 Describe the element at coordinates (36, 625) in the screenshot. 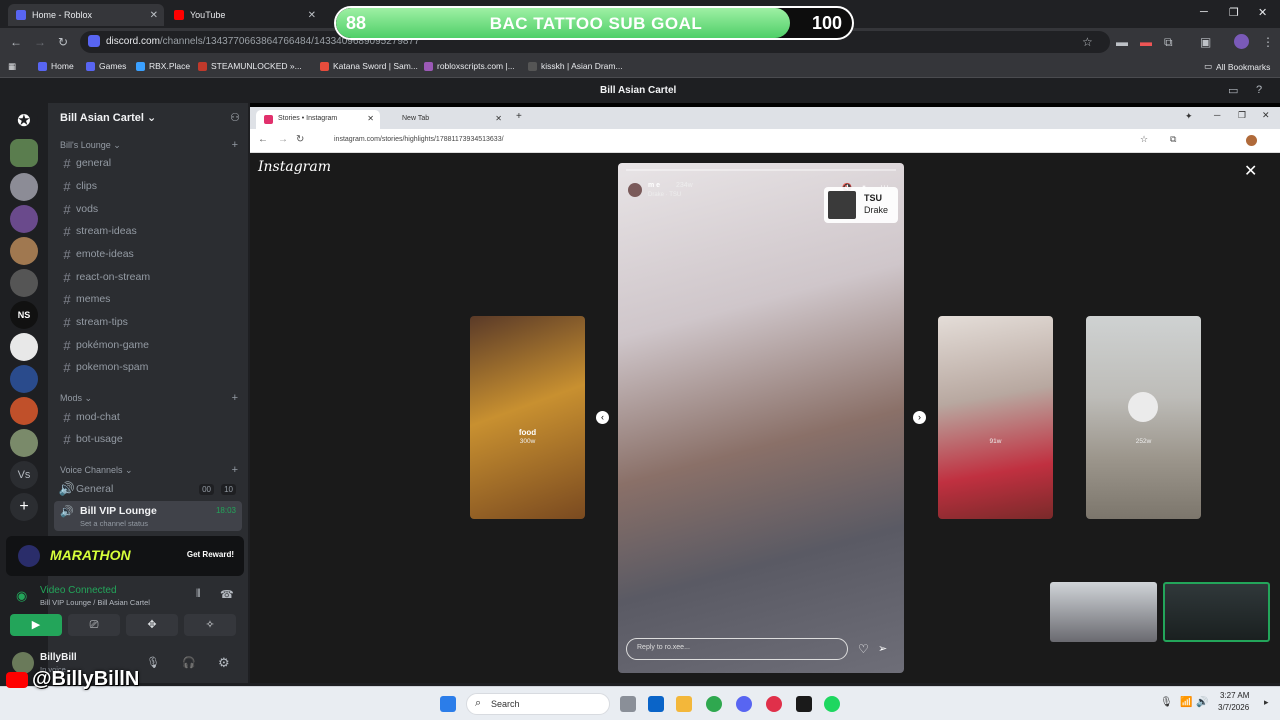

I see `camera-button: ▶` at that location.